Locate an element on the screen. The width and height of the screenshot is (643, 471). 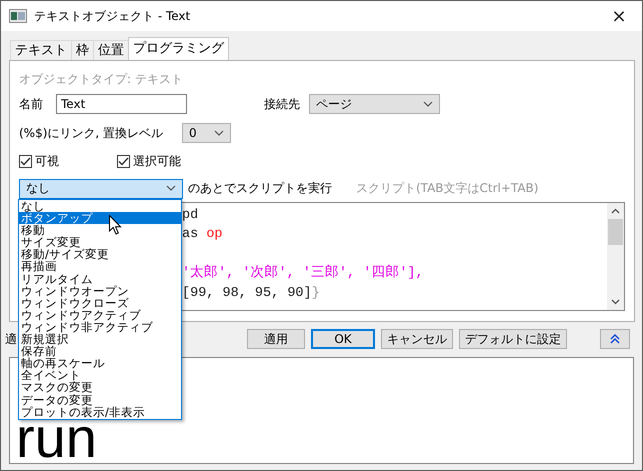
dropdown-item: サイズ変更 is located at coordinates (100, 242).